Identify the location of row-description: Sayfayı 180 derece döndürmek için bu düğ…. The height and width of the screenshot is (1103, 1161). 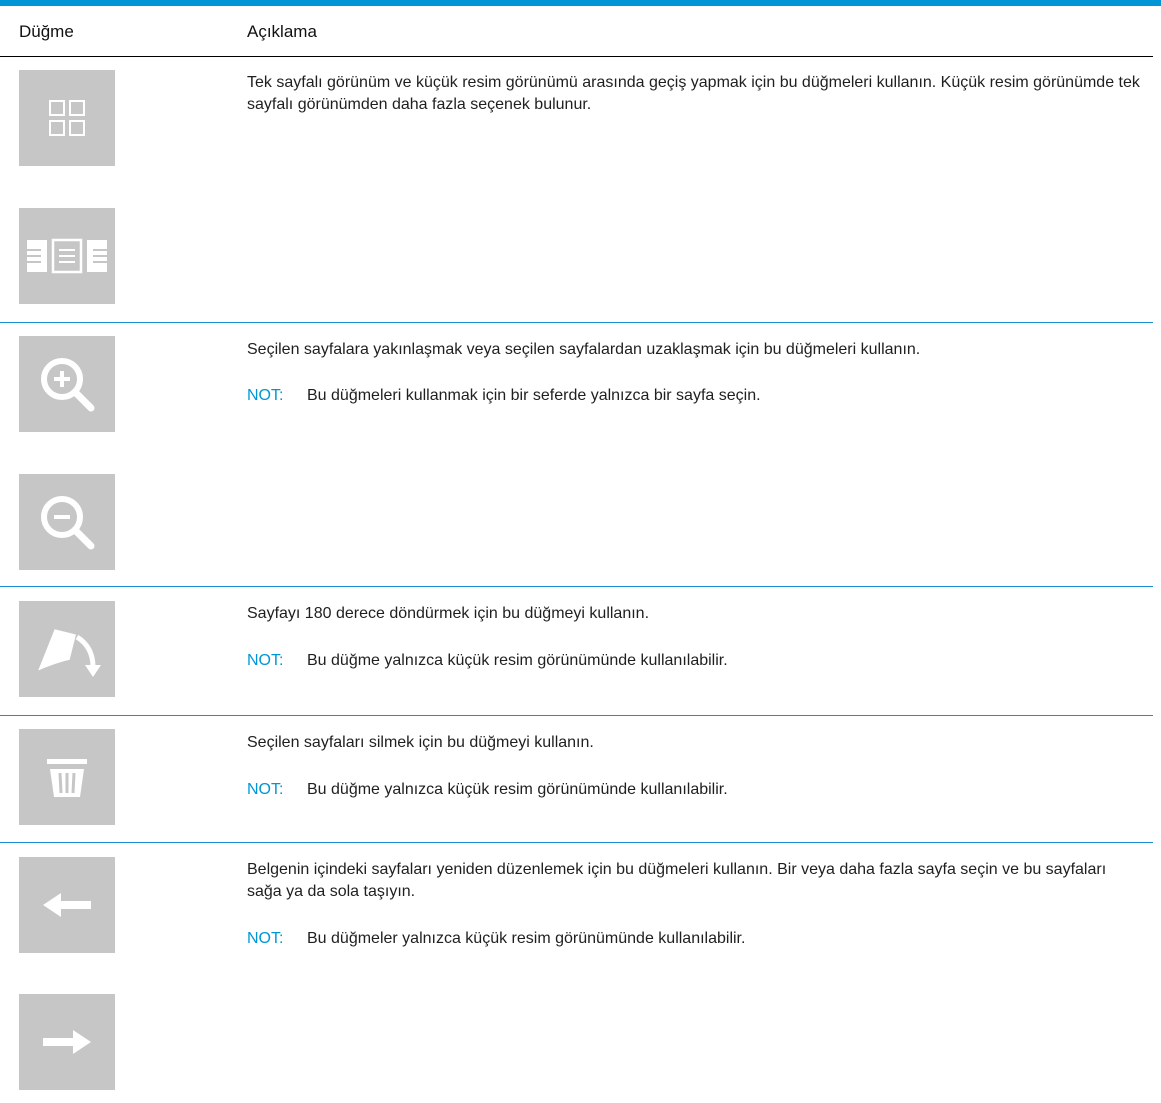
(448, 613).